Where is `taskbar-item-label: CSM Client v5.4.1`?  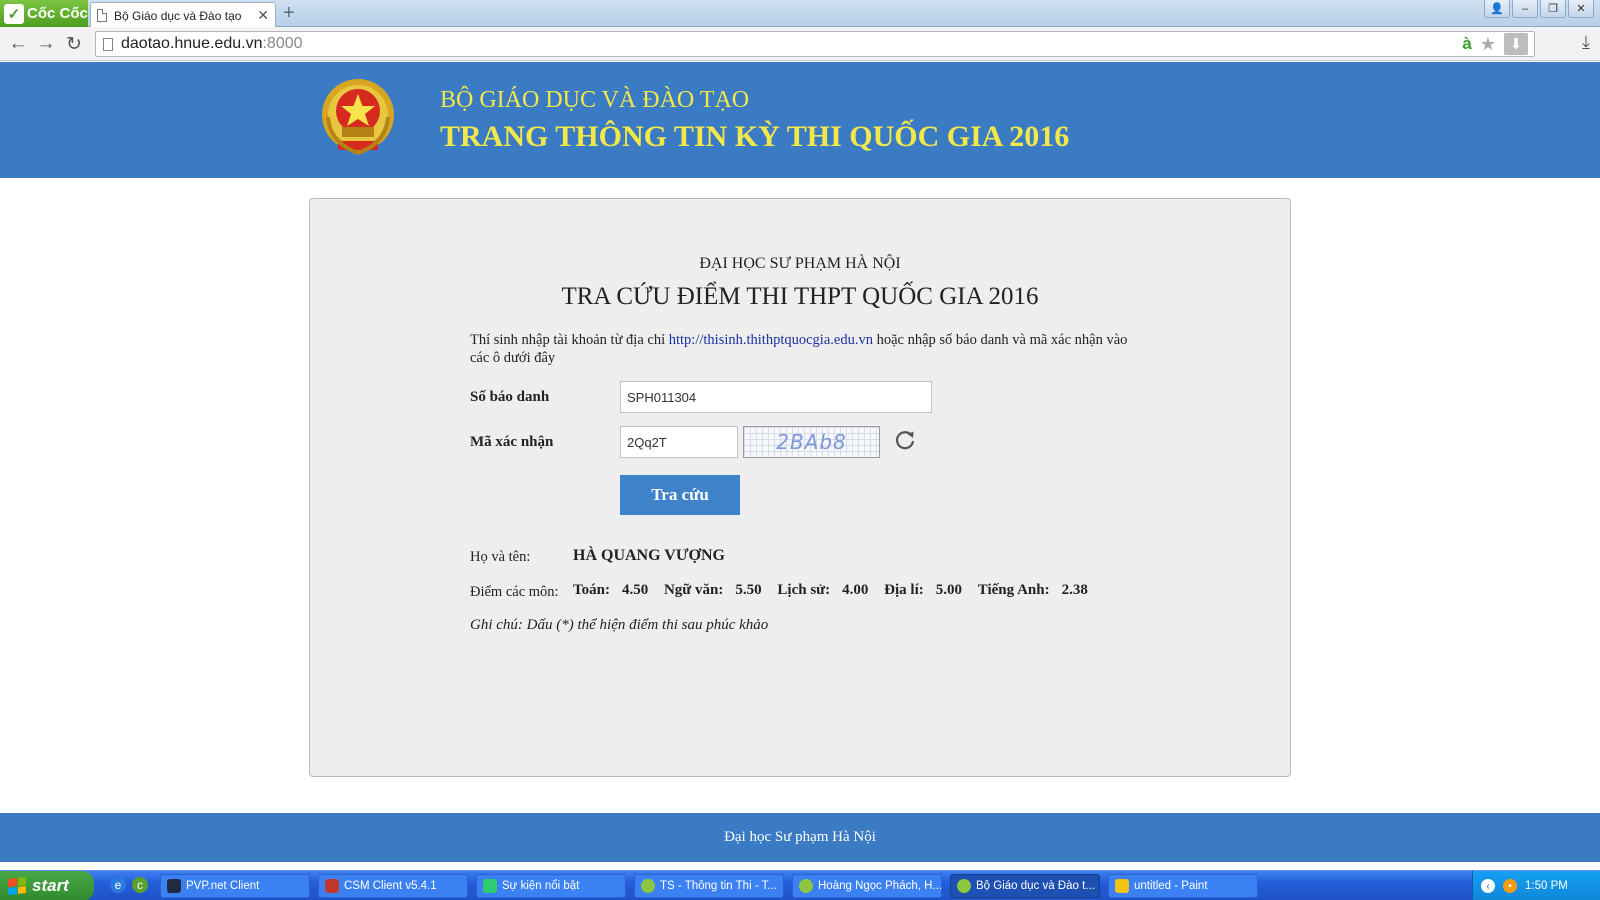 taskbar-item-label: CSM Client v5.4.1 is located at coordinates (390, 886).